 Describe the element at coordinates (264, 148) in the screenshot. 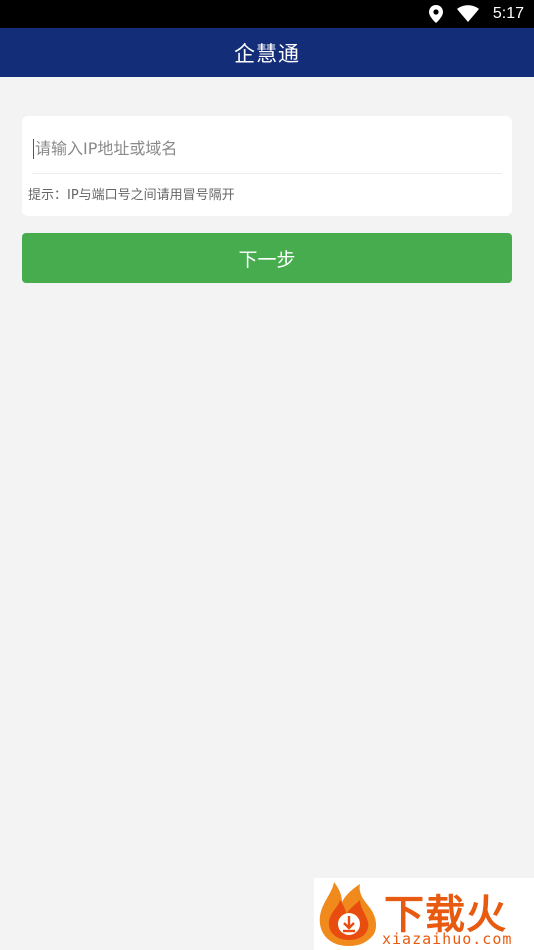

I see `ip-address-input` at that location.